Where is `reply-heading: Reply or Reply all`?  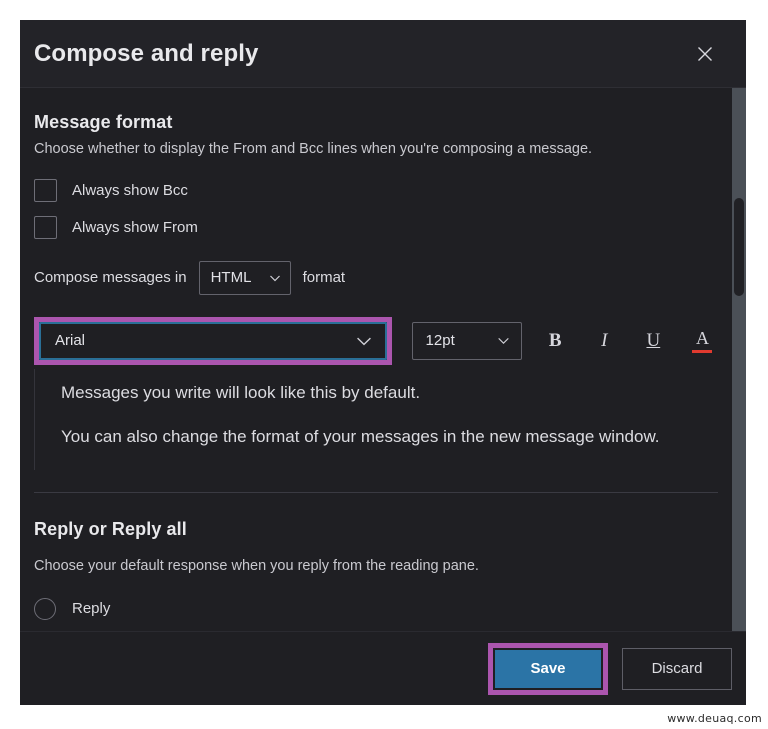 reply-heading: Reply or Reply all is located at coordinates (110, 529).